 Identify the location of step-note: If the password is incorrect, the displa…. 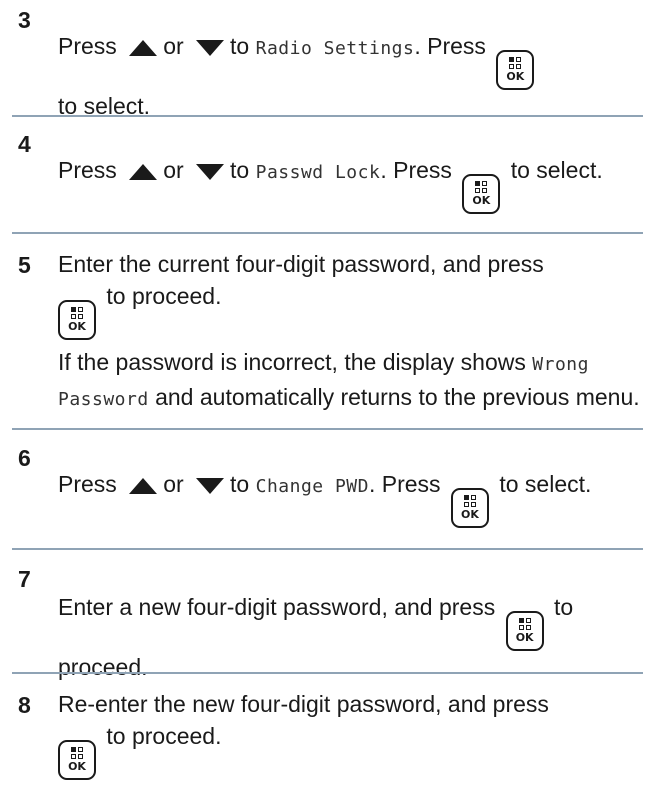
(349, 379).